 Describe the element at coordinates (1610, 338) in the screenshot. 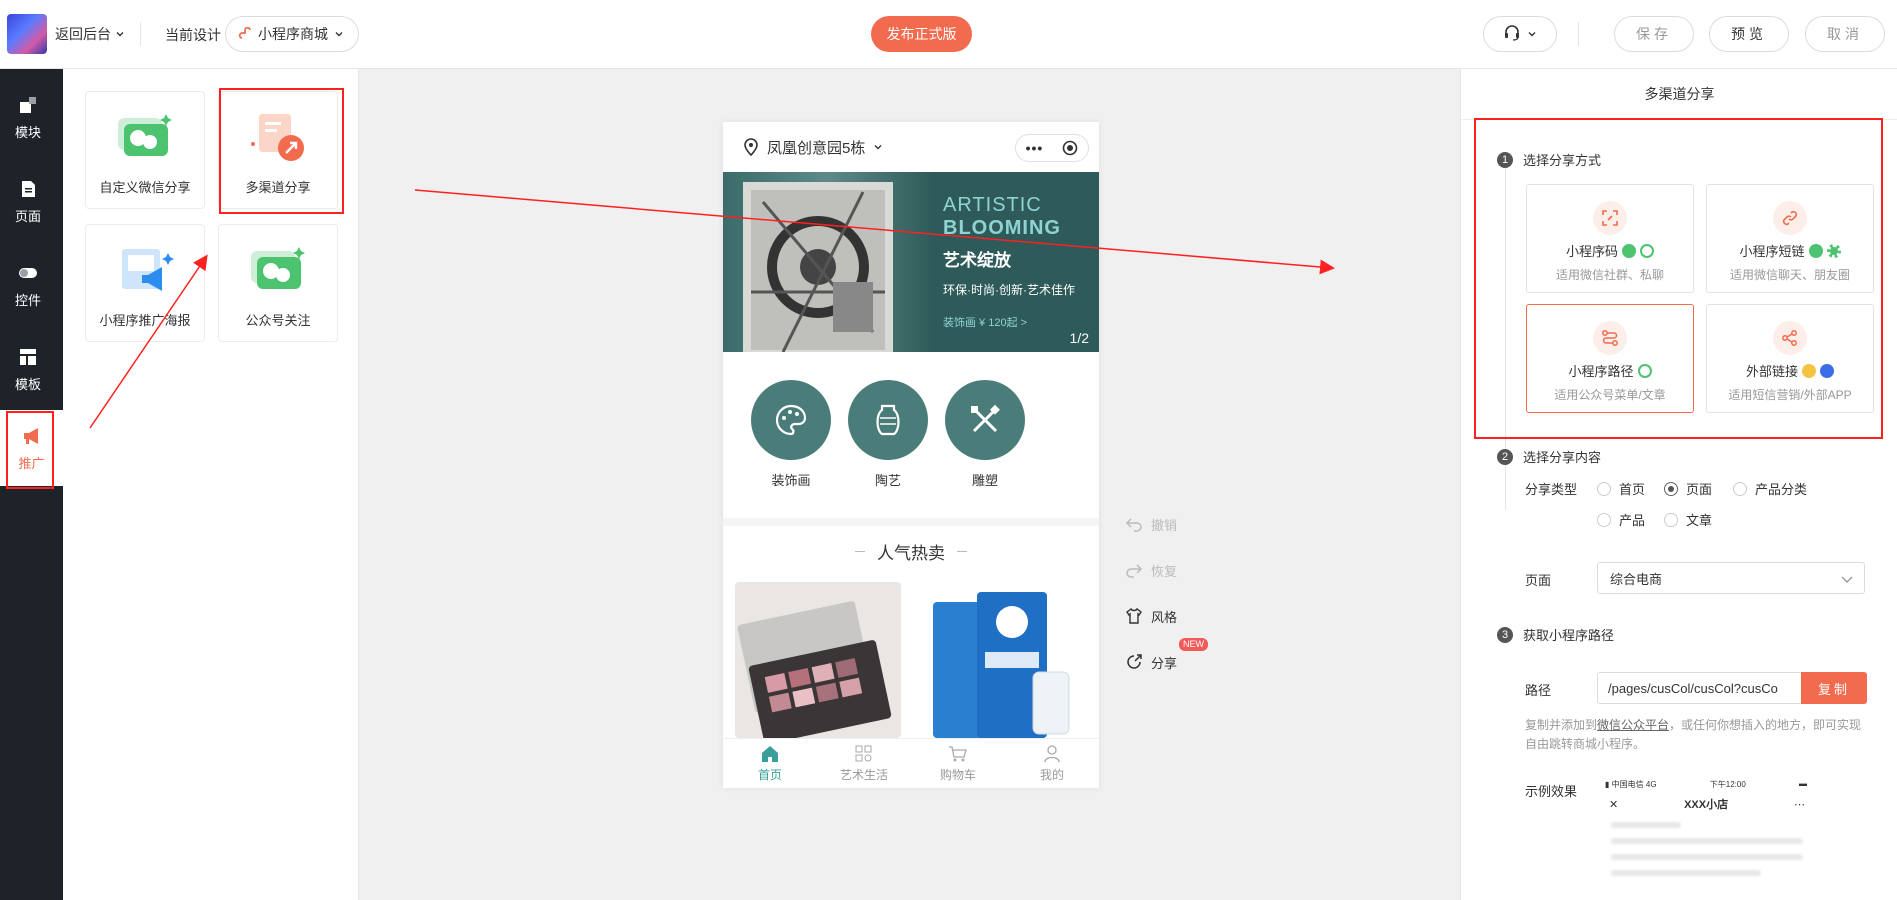

I see `route-icon` at that location.